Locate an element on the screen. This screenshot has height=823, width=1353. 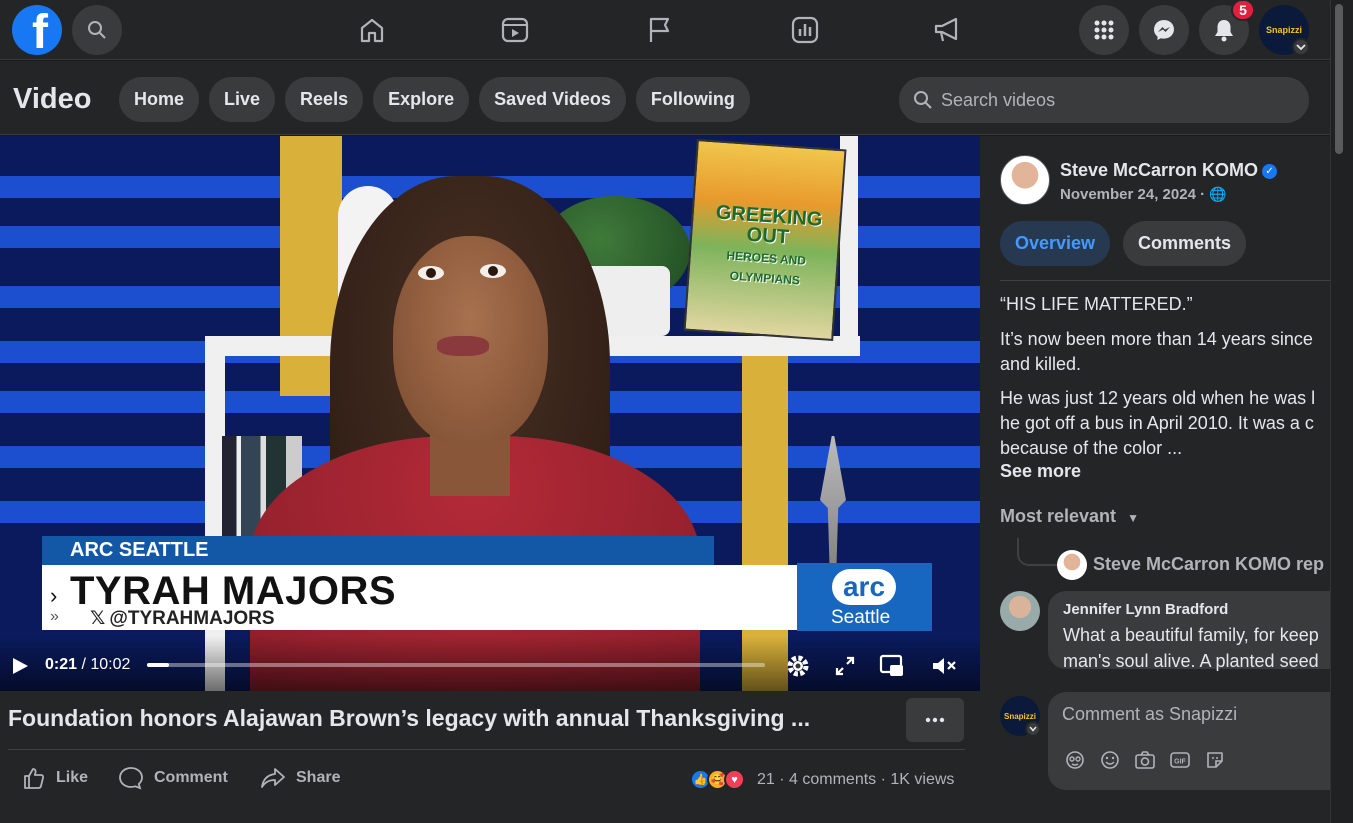
notification-badge: 5 is located at coordinates (1243, 10).